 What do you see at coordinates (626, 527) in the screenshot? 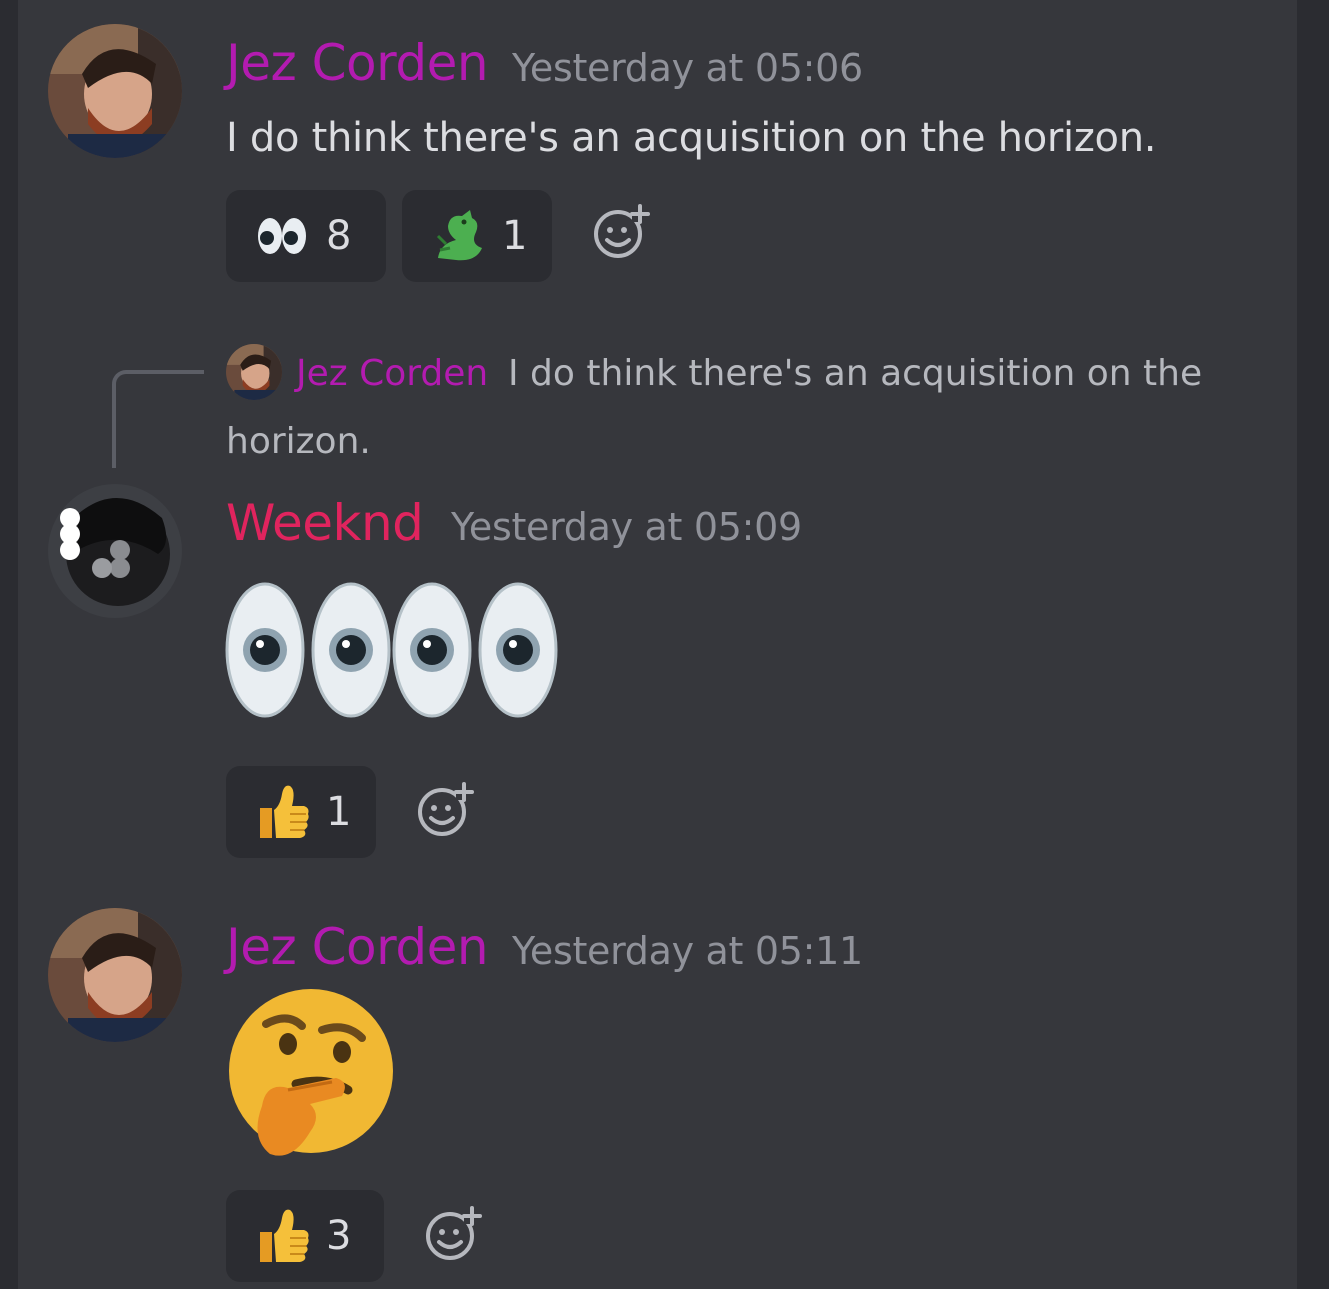
I see `message-timestamp: Yesterday at 05:09` at bounding box center [626, 527].